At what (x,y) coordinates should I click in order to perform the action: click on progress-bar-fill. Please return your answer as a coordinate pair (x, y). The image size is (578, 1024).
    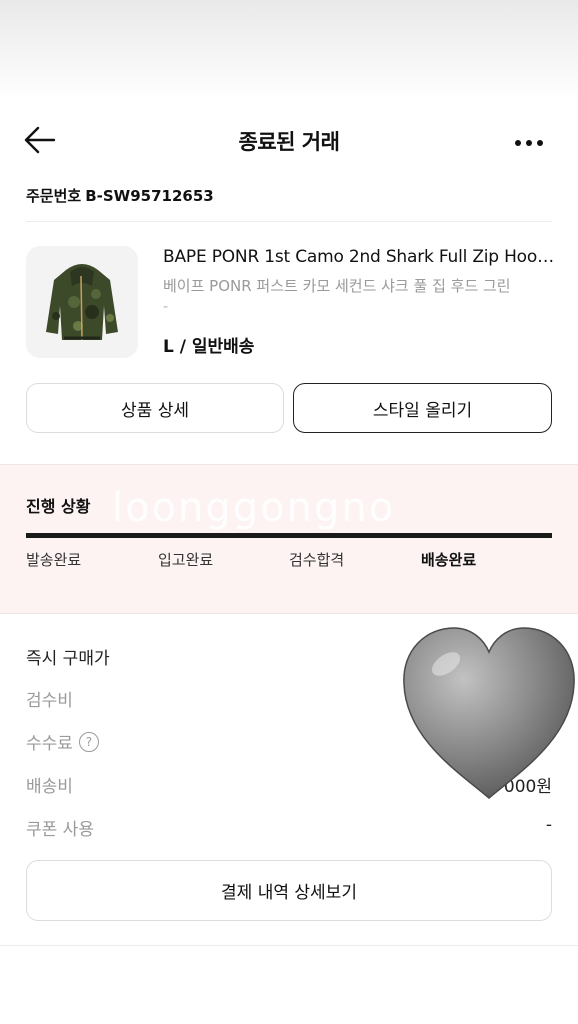
    Looking at the image, I should click on (289, 535).